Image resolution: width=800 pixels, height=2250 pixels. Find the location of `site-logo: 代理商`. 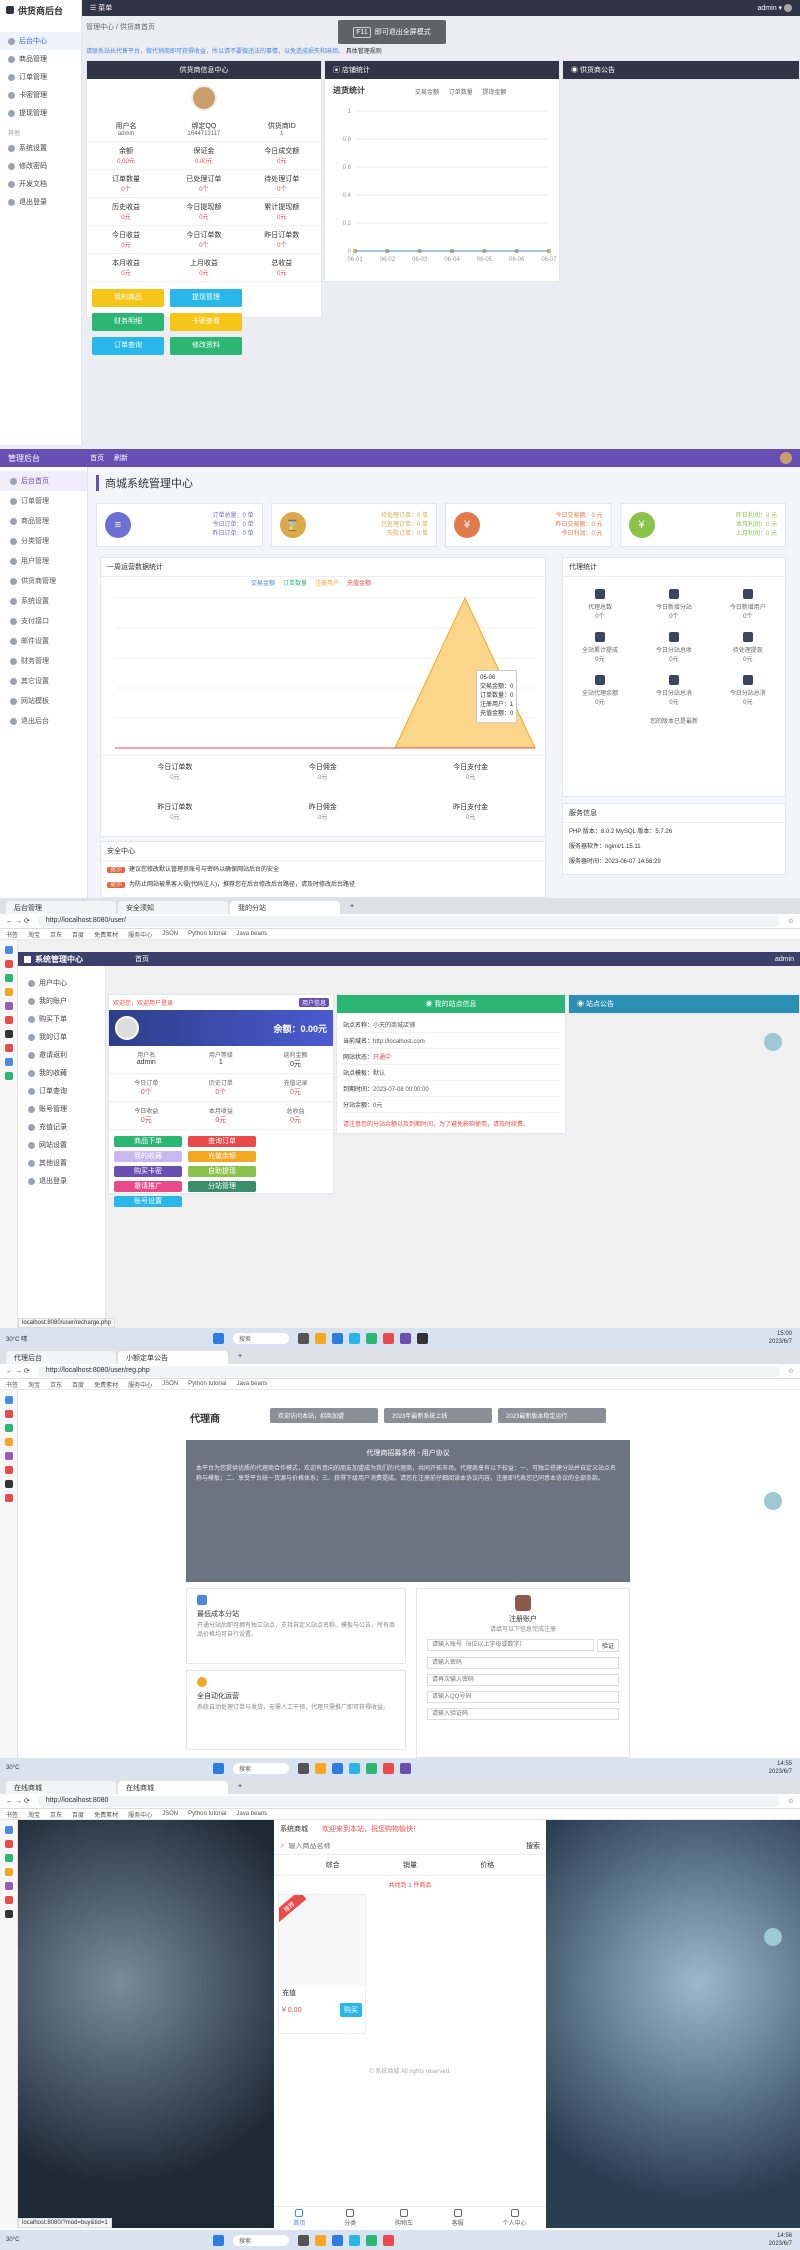

site-logo: 代理商 is located at coordinates (205, 1417).